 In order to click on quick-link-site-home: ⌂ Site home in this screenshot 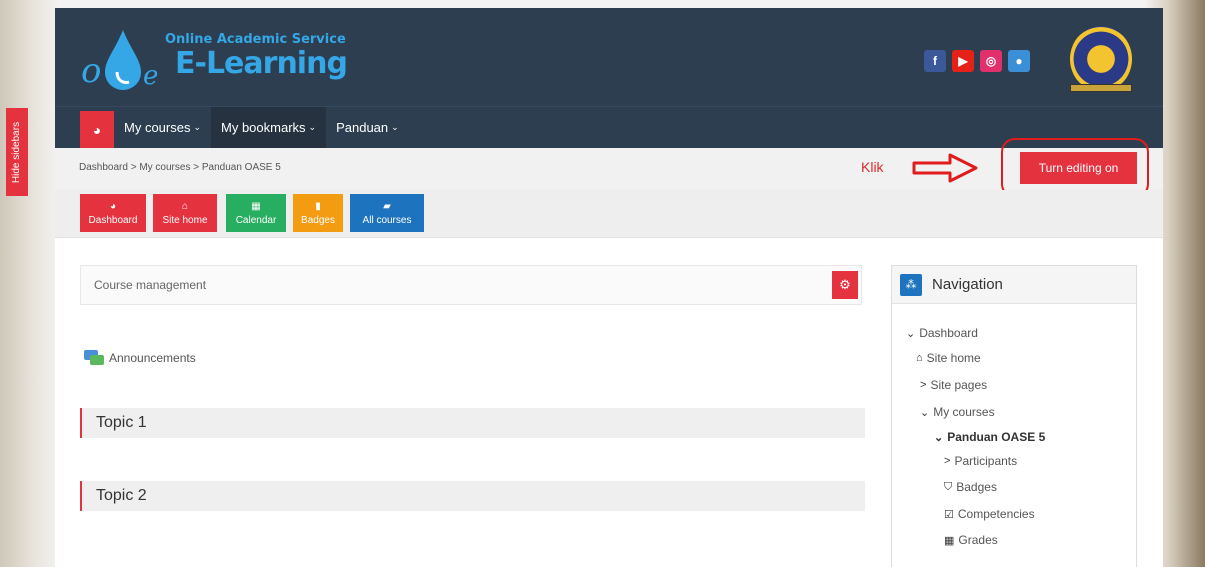, I will do `click(185, 213)`.